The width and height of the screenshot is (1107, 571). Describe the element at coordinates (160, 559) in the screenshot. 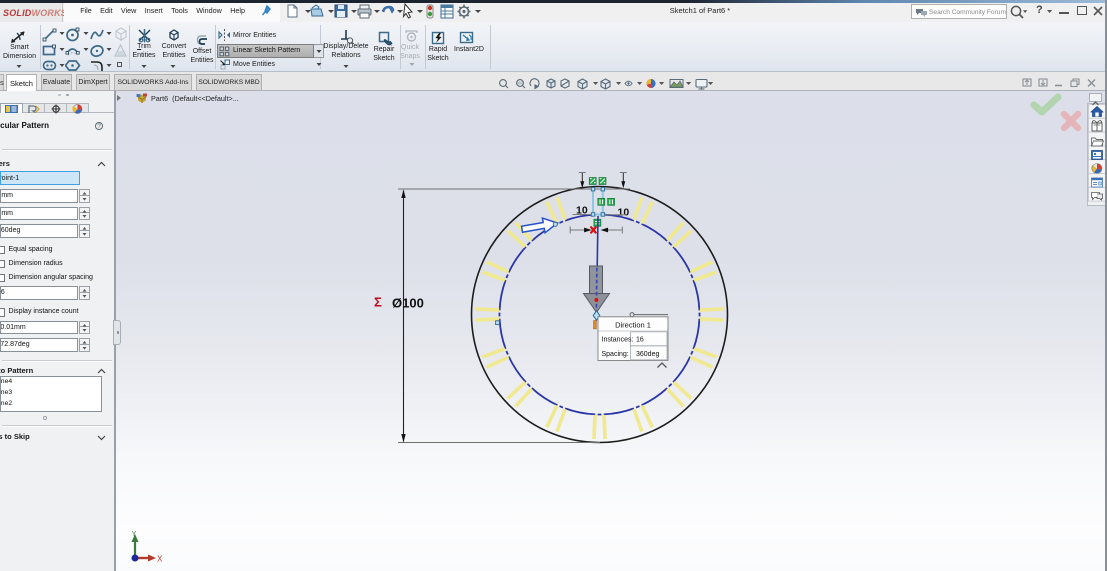

I see `svg-text: X` at that location.